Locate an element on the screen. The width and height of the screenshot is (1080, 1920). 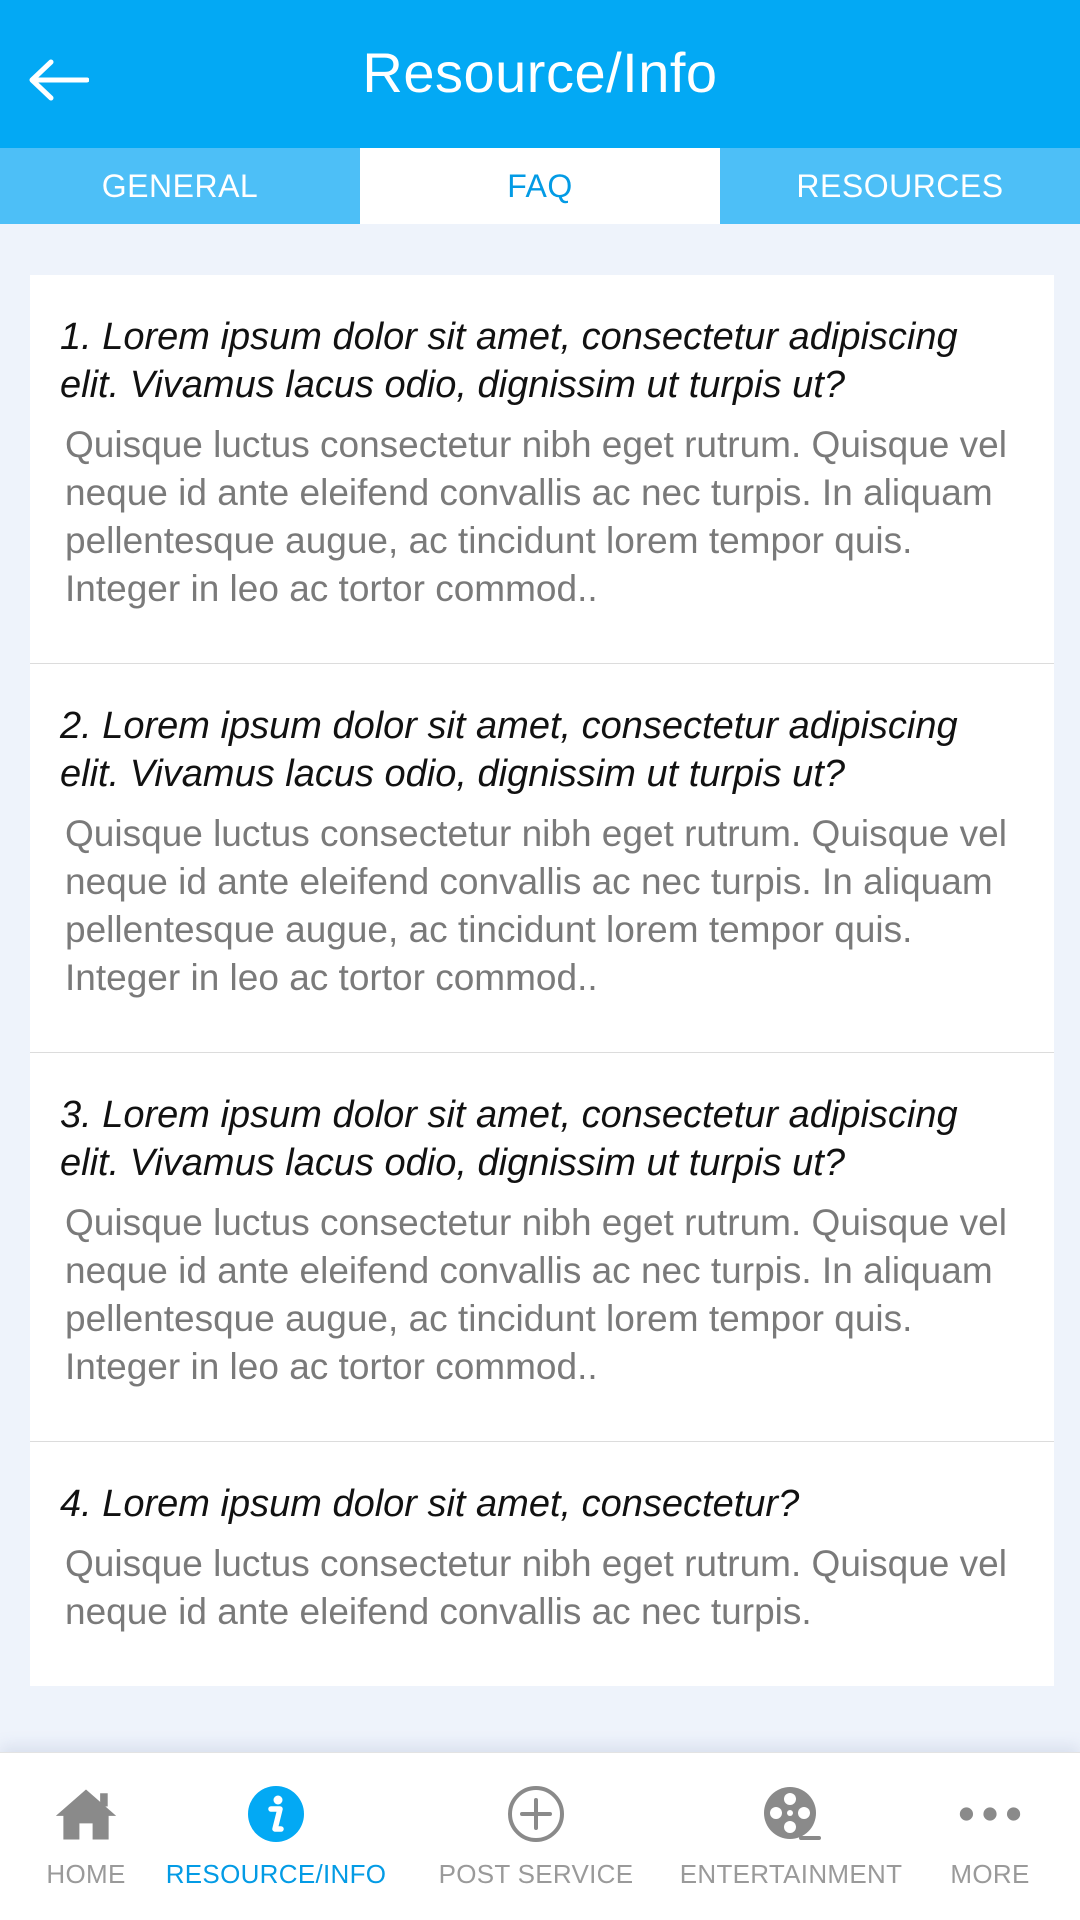
nav-home: HOME is located at coordinates (86, 1836).